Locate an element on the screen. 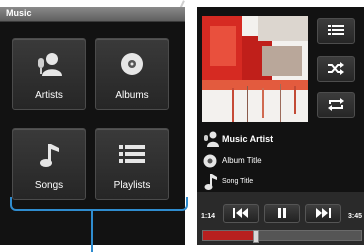 The height and width of the screenshot is (252, 364). album-art is located at coordinates (255, 69).